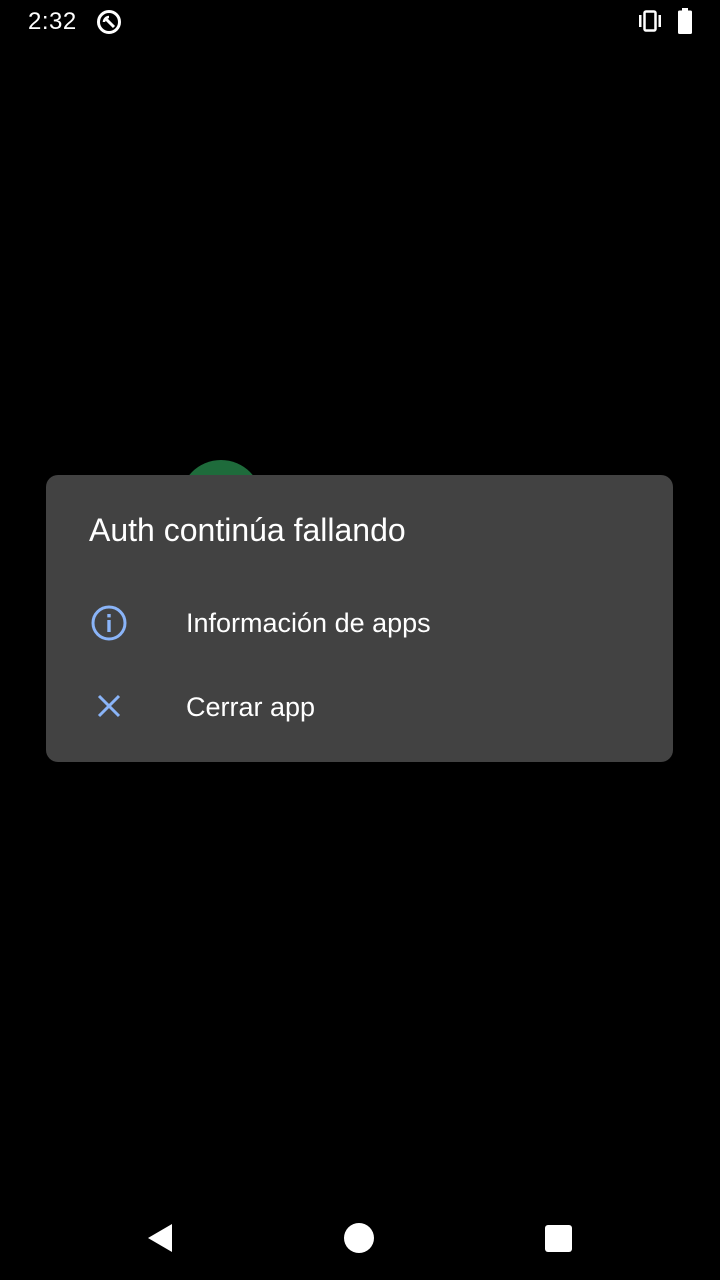  I want to click on battery-icon, so click(685, 21).